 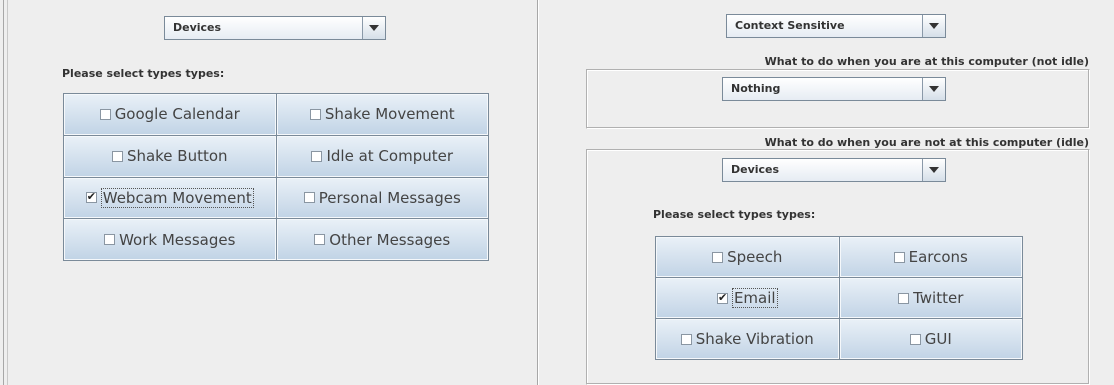 I want to click on right-toggle-label: Twitter, so click(x=938, y=298).